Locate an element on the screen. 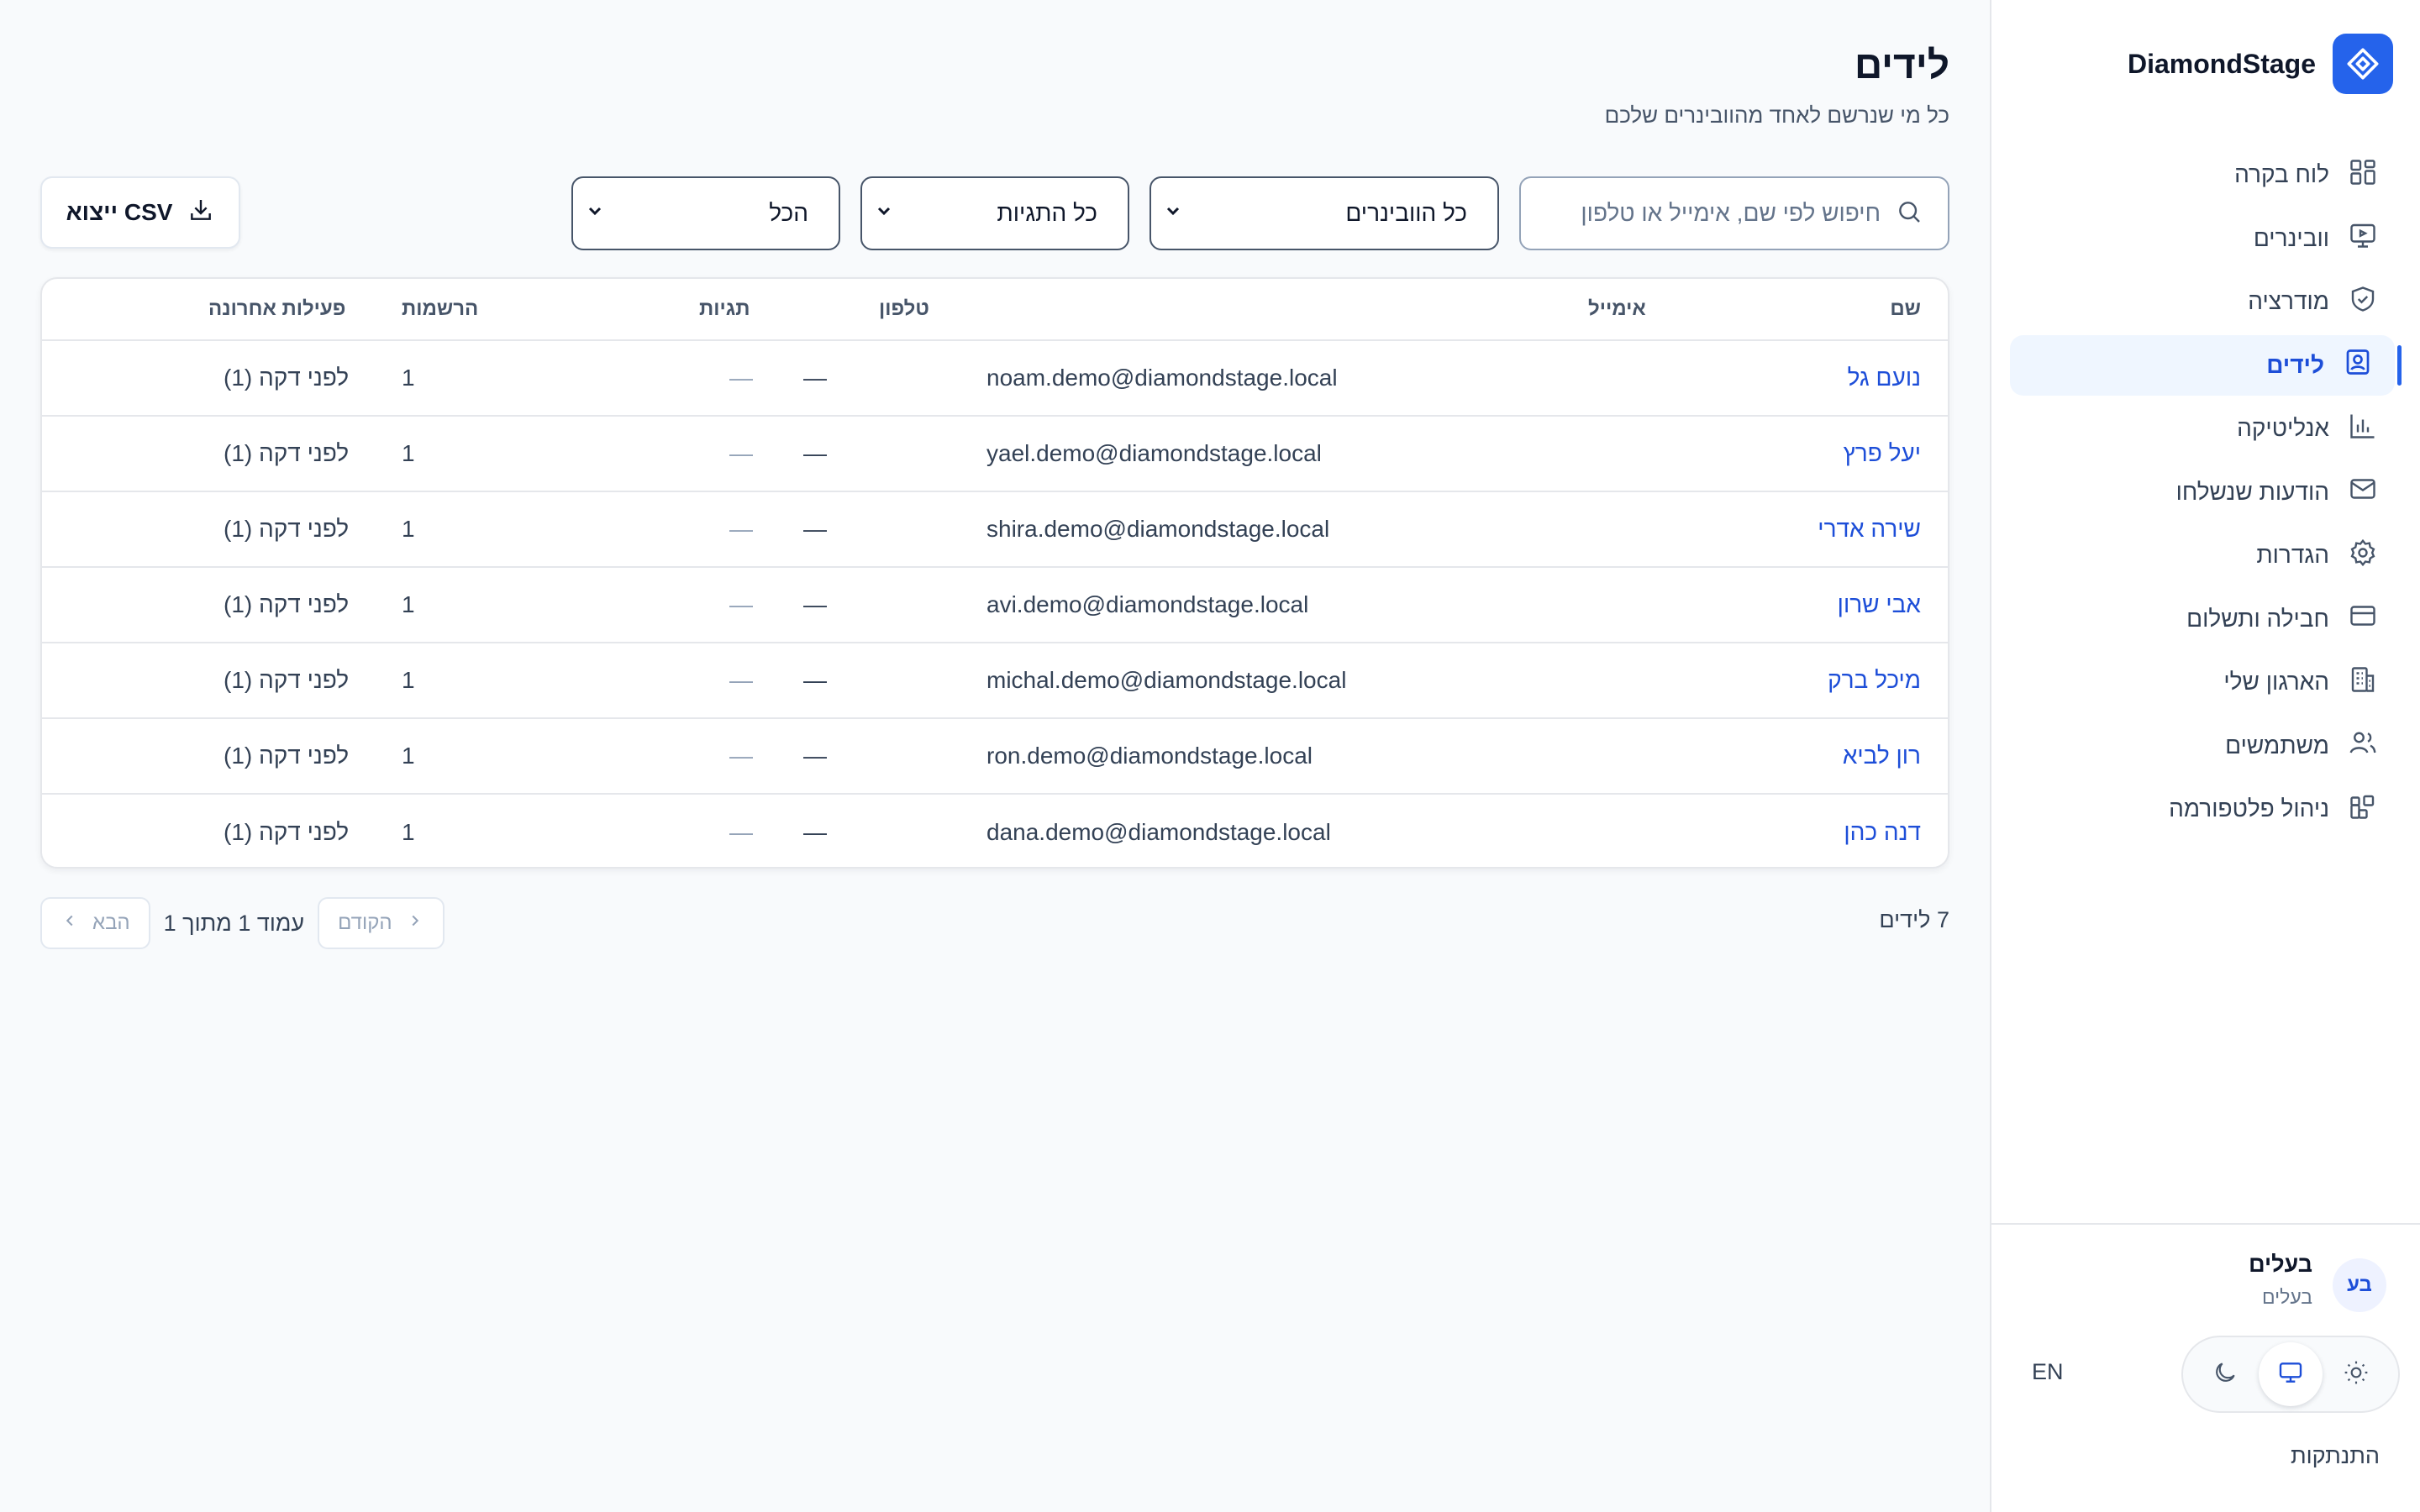 This screenshot has height=1512, width=2420. sidebar-item-label: הארגון שלי is located at coordinates (2276, 682).